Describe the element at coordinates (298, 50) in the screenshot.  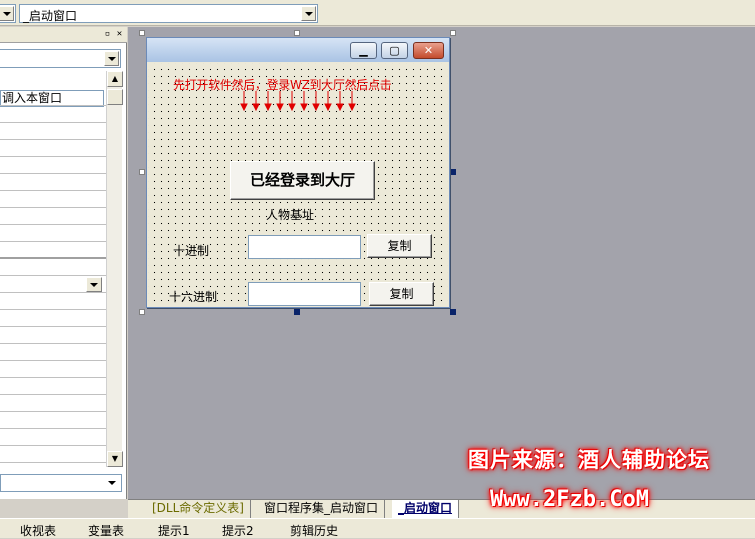
I see `form-title-bar: ▁ ▢ ✕` at that location.